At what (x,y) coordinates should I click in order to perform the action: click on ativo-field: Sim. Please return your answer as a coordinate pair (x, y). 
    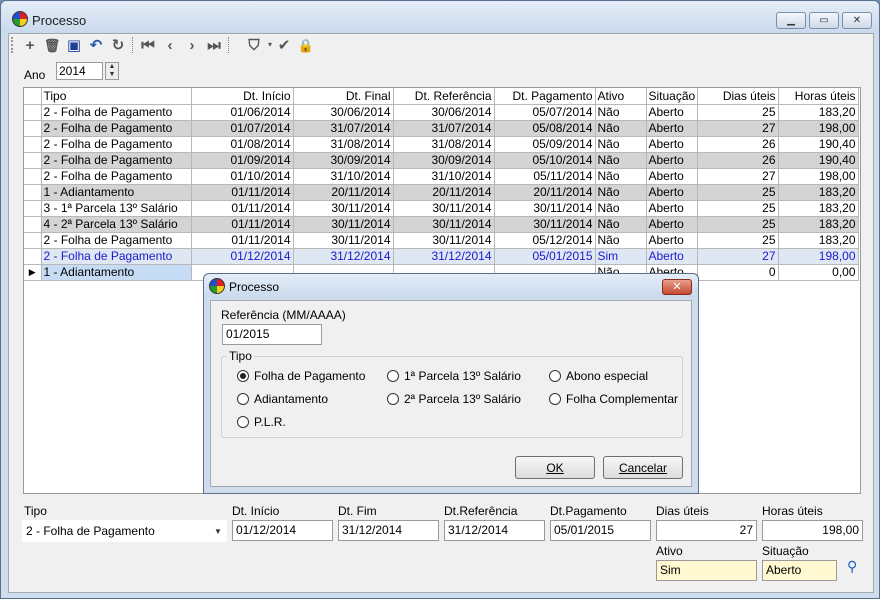
    Looking at the image, I should click on (706, 570).